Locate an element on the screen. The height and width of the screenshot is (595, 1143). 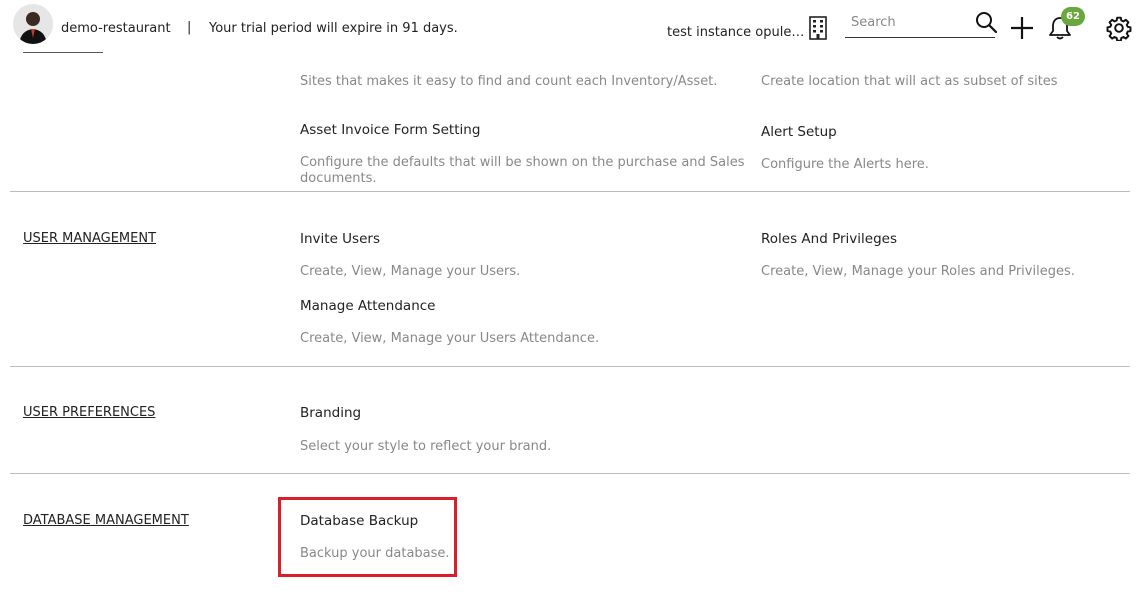
link-manage-attendance: Manage Attendance is located at coordinates (368, 306).